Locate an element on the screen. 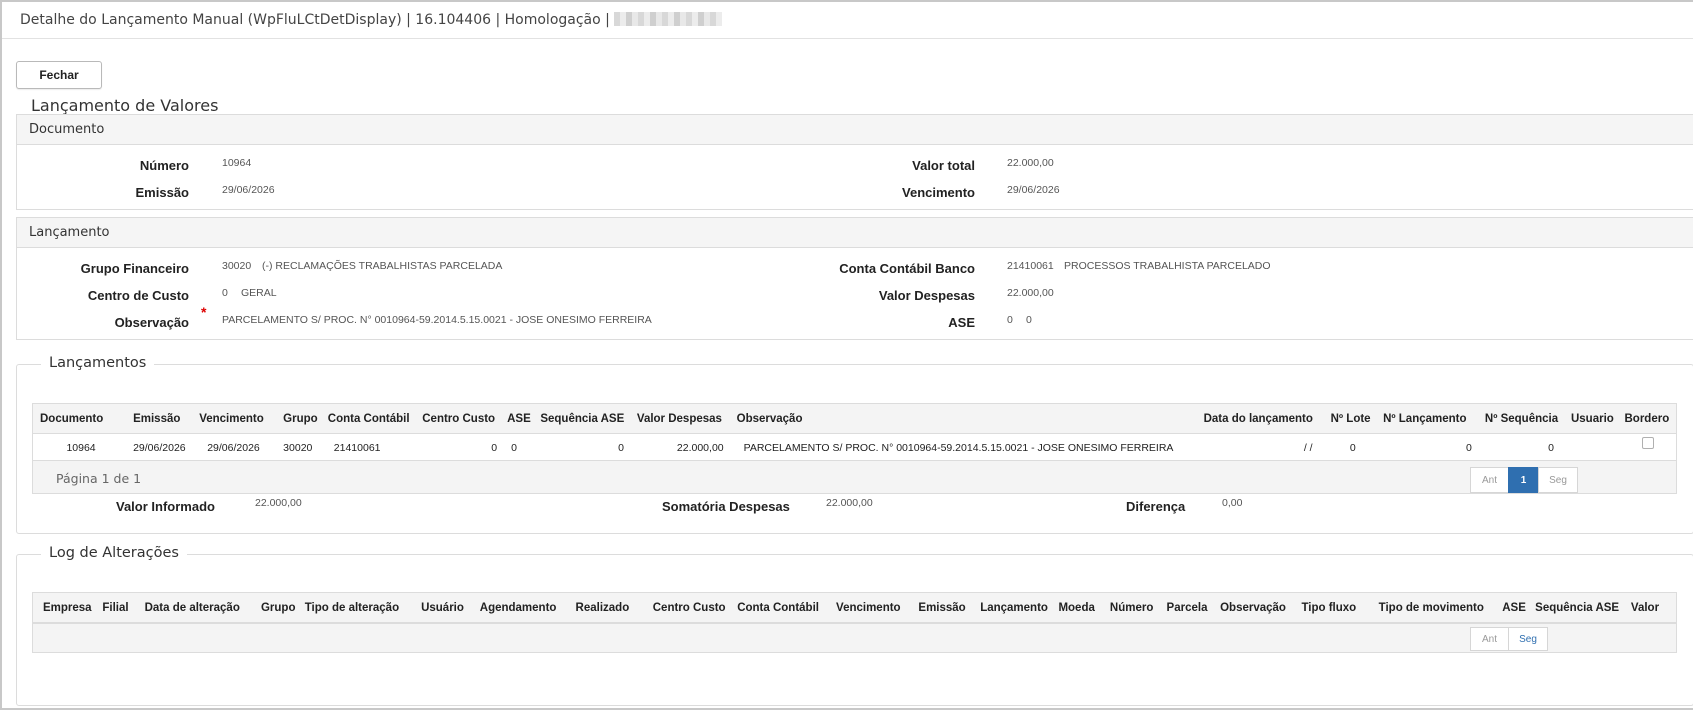 Image resolution: width=1693 pixels, height=710 pixels. log-col-usuario: Usuário is located at coordinates (446, 607).